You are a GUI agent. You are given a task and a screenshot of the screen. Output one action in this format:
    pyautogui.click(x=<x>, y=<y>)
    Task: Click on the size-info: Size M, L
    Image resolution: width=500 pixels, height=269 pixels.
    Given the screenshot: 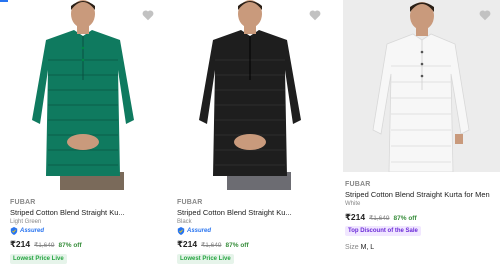 What is the action you would take?
    pyautogui.click(x=359, y=247)
    